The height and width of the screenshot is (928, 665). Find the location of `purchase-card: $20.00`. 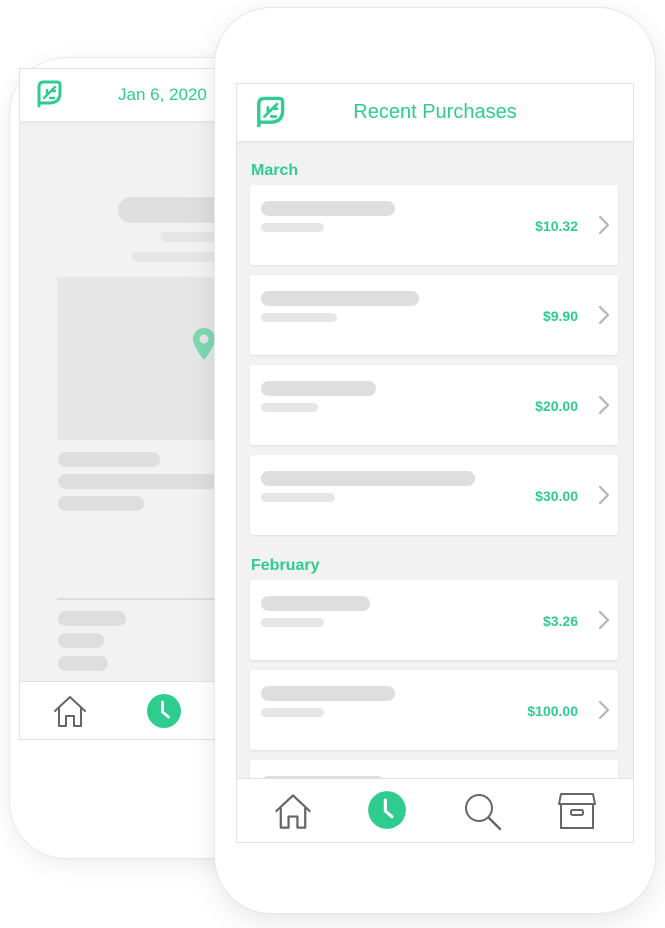

purchase-card: $20.00 is located at coordinates (434, 405).